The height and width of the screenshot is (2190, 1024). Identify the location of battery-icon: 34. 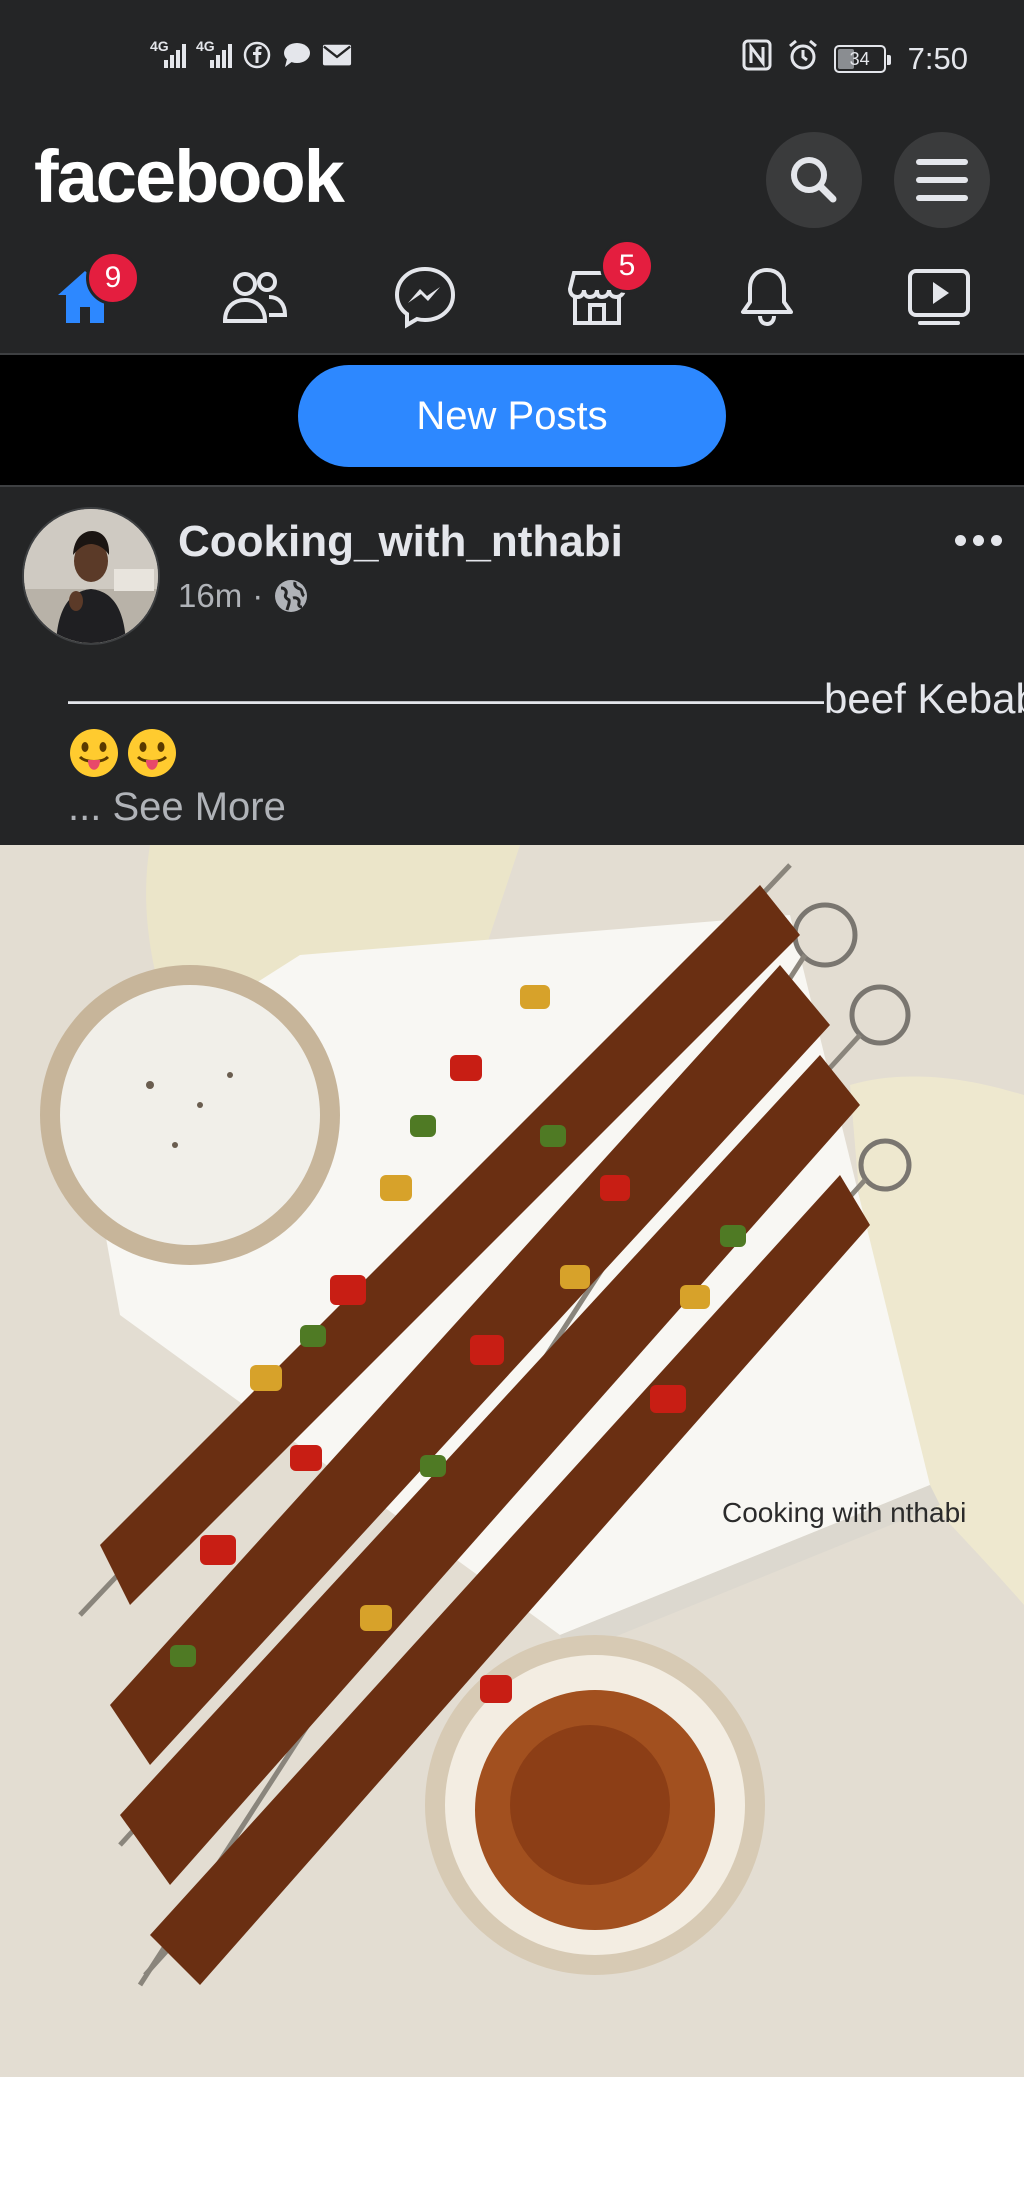
(862, 59).